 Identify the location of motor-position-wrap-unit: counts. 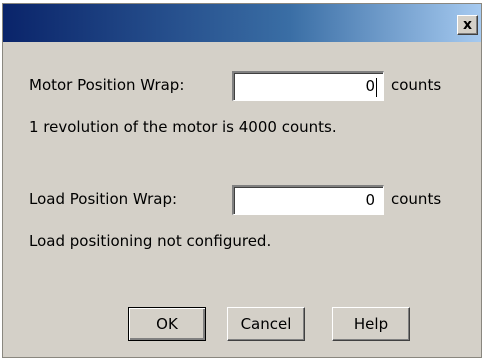
(416, 85).